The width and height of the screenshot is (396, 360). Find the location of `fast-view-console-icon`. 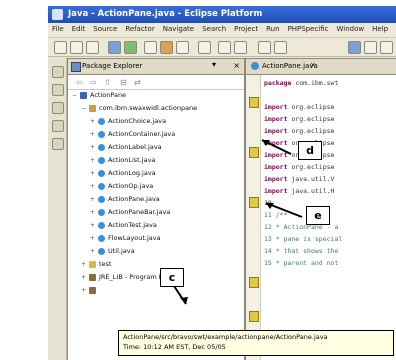

fast-view-console-icon is located at coordinates (58, 108).